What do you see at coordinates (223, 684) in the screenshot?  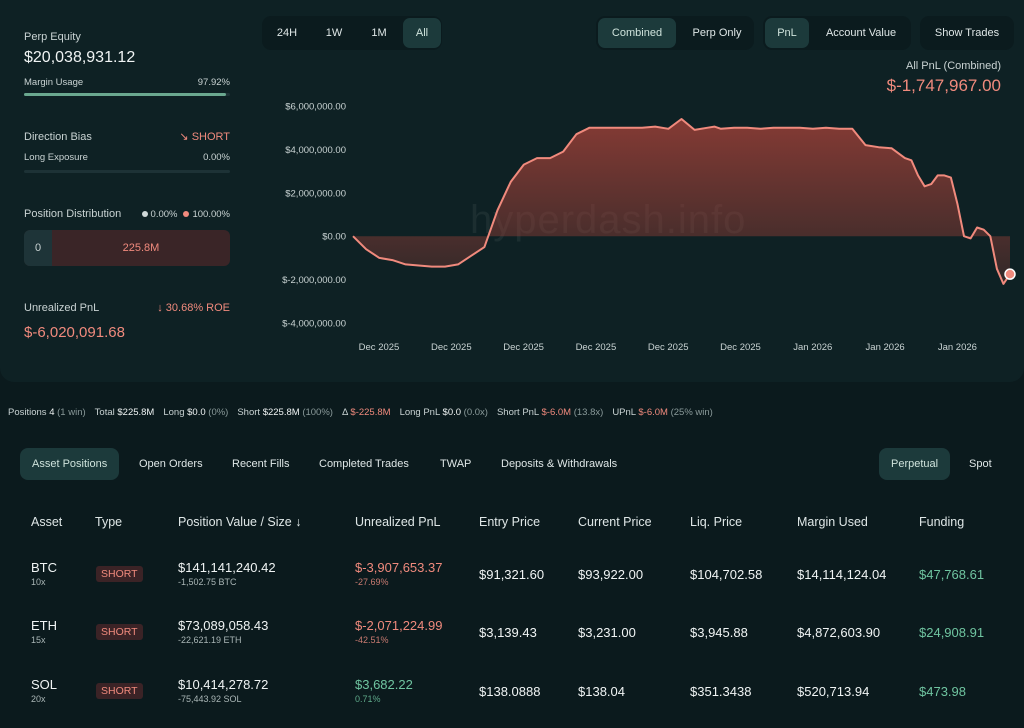 I see `position-value: $10,414,278.72` at bounding box center [223, 684].